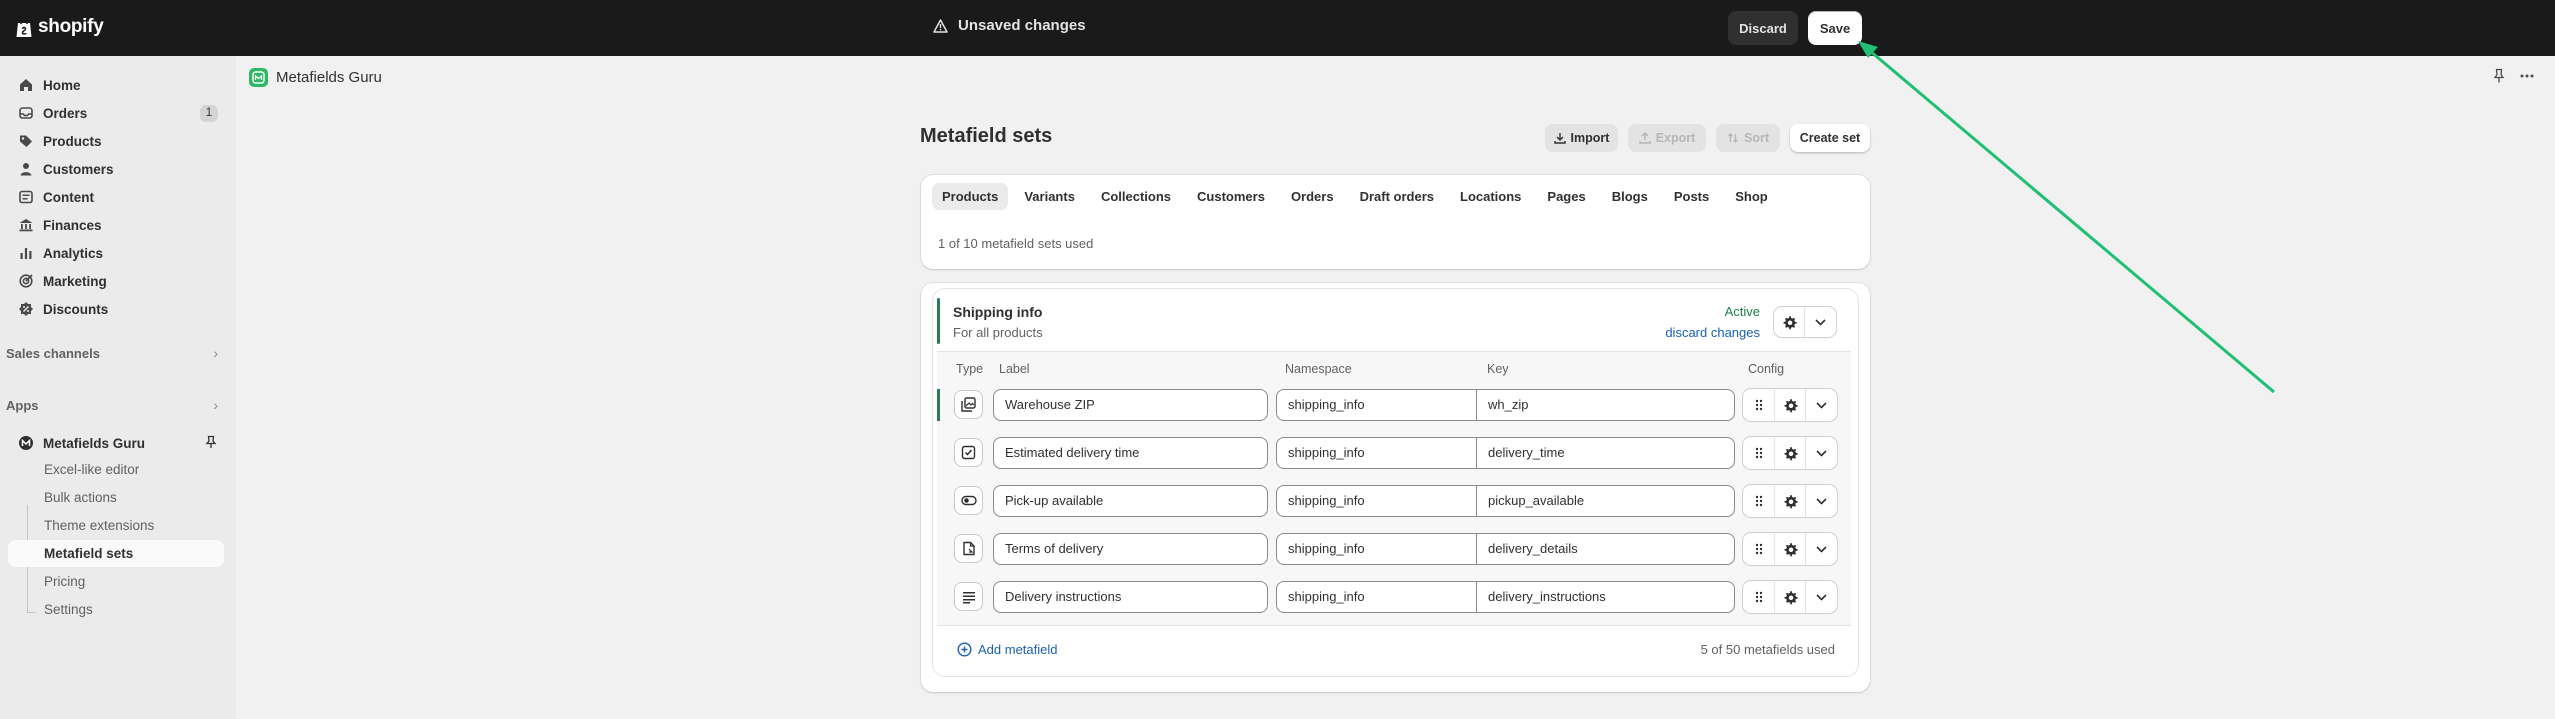 This screenshot has height=719, width=2555. What do you see at coordinates (116, 553) in the screenshot?
I see `sidebar-subitem-metafield-sets: Metafield sets` at bounding box center [116, 553].